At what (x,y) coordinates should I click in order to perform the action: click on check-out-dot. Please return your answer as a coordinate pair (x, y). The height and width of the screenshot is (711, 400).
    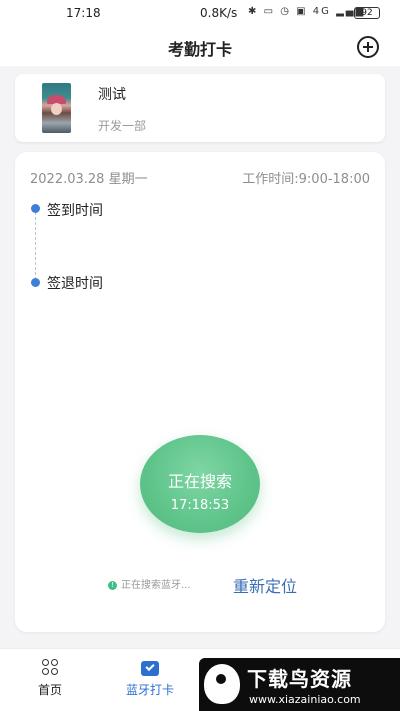
    Looking at the image, I should click on (35, 282).